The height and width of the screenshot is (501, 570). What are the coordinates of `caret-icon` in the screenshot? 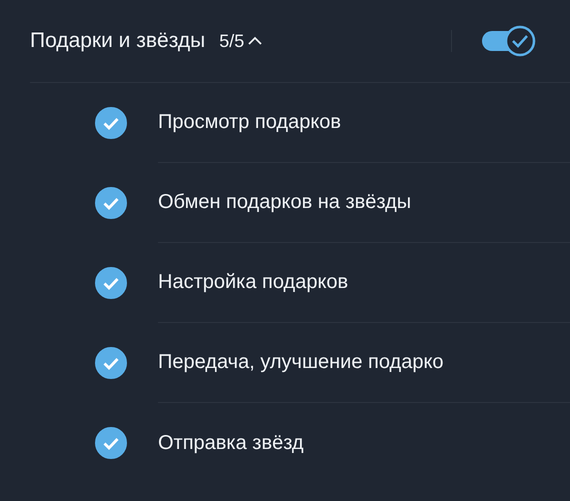 It's located at (255, 41).